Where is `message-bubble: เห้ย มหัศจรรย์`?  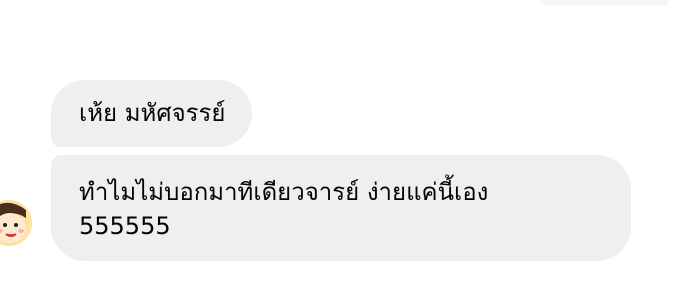
message-bubble: เห้ย มหัศจรรย์ is located at coordinates (151, 113).